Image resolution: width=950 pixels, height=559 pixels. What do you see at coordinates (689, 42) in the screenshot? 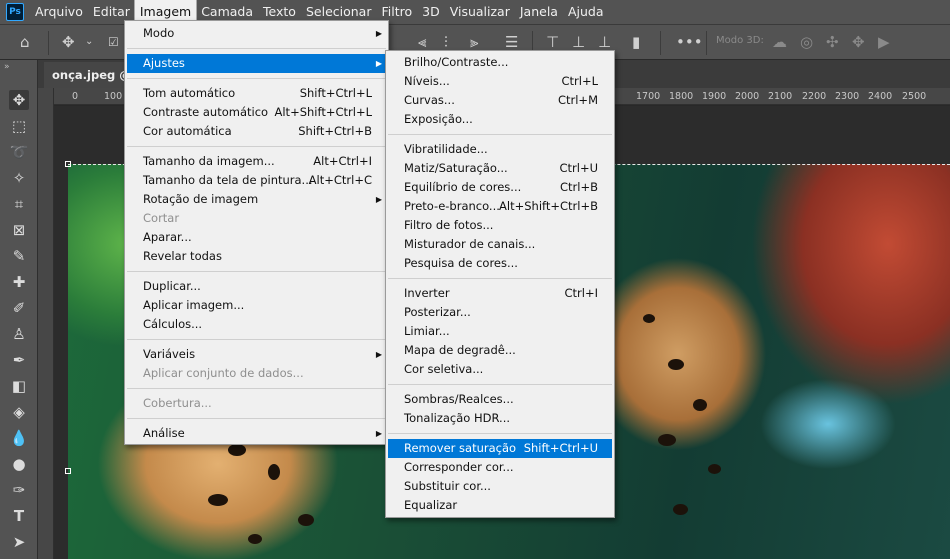
I see `more-options-icon: •••` at bounding box center [689, 42].